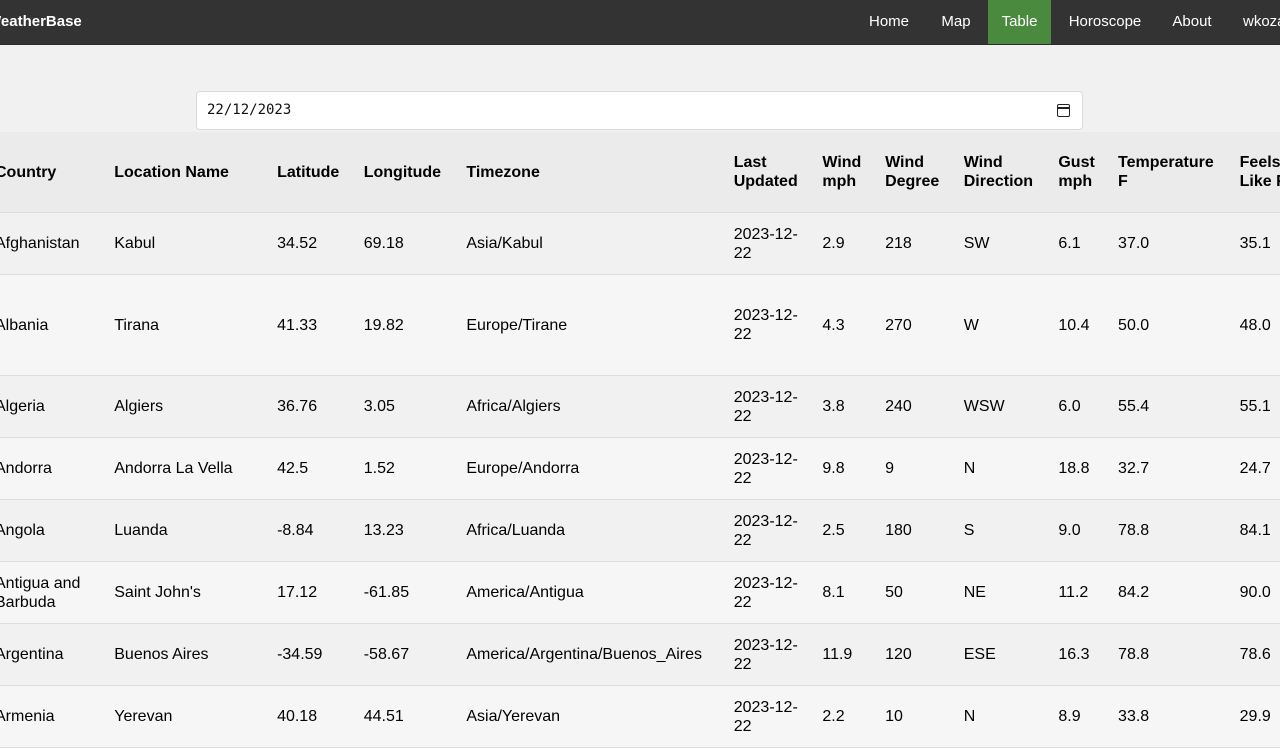  What do you see at coordinates (846, 530) in the screenshot?
I see `cell-wind-mph: 2.5` at bounding box center [846, 530].